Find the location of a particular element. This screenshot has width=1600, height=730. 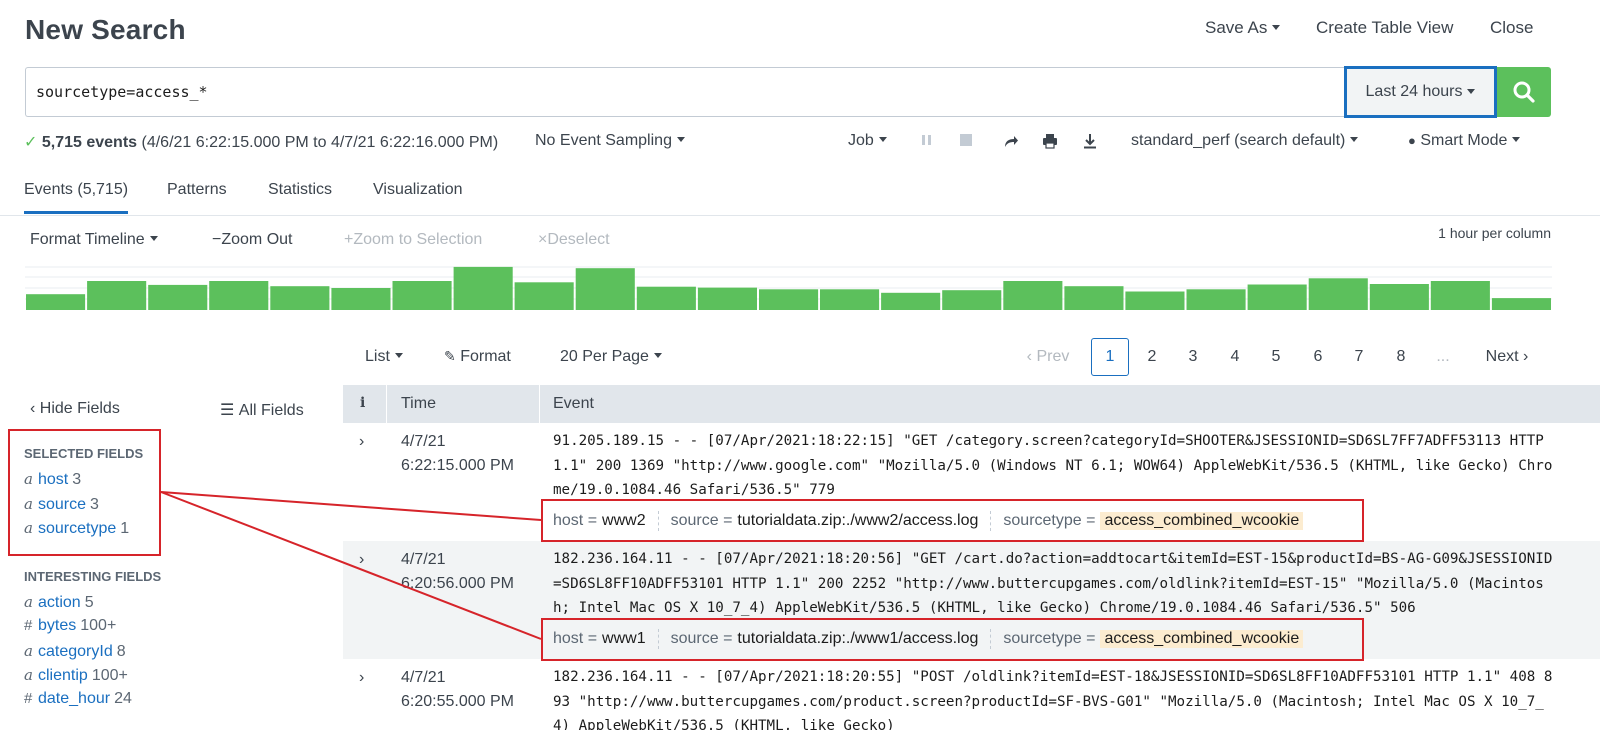

field-date-hour: # date_hour 24 is located at coordinates (78, 699).